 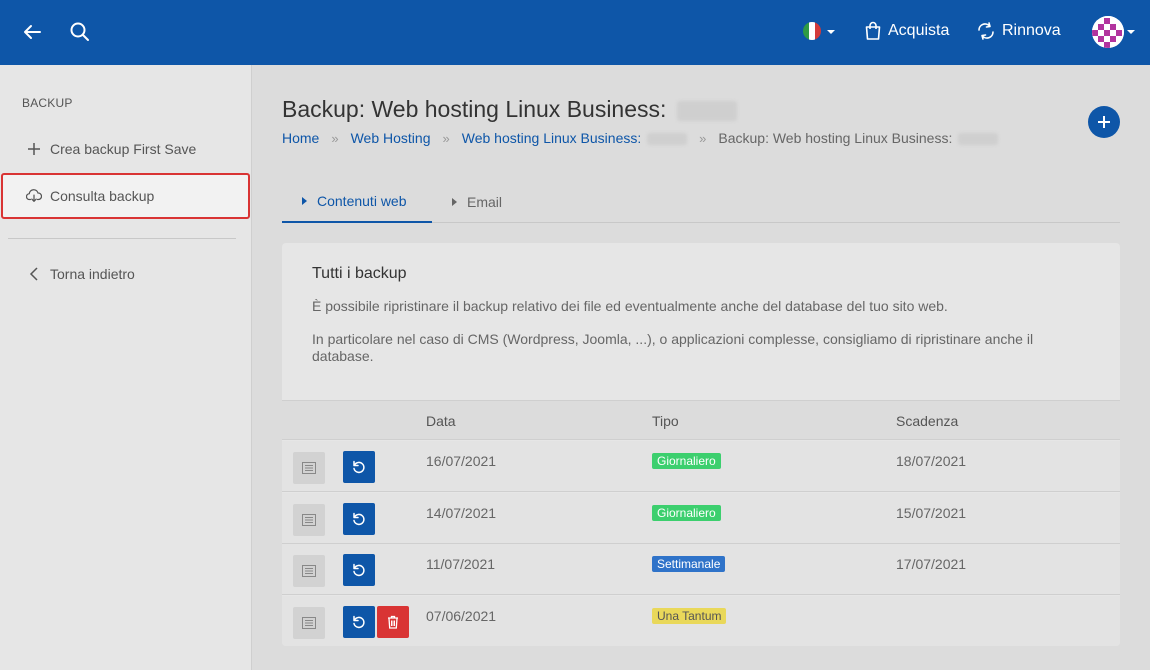 I want to click on table-row: 16/07/2021 Giornaliero 18/07/2021, so click(x=701, y=466).